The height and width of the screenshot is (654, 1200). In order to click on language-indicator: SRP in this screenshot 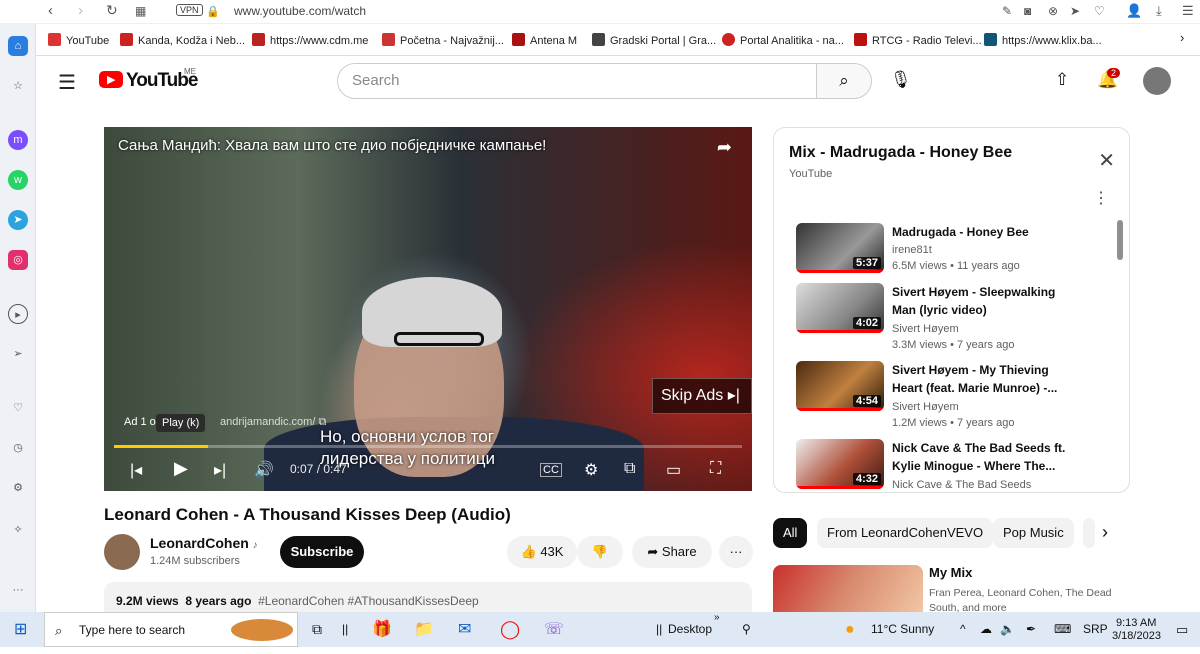, I will do `click(1095, 629)`.